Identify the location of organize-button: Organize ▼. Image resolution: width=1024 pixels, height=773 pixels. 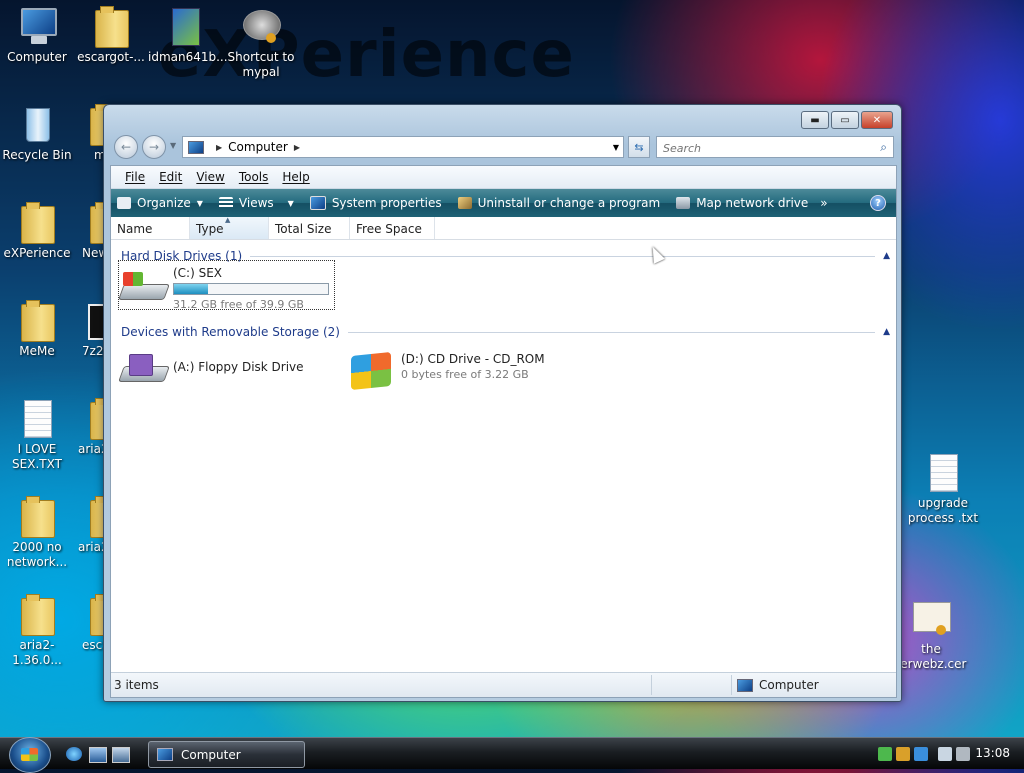
(160, 203).